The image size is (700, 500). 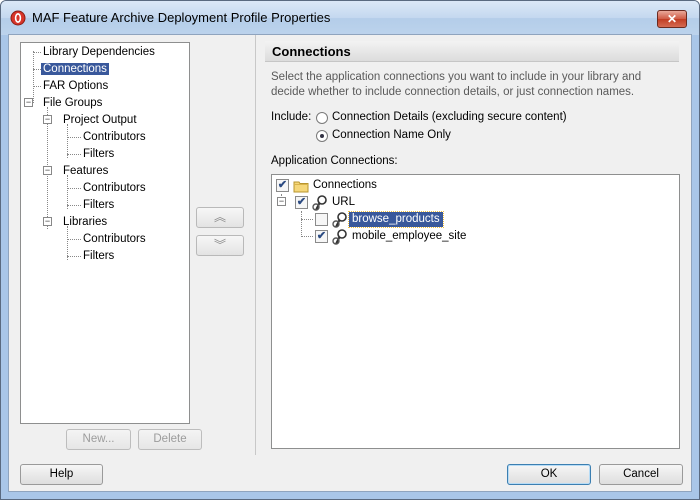 I want to click on tree-item-libraries: Libraries, so click(x=85, y=222).